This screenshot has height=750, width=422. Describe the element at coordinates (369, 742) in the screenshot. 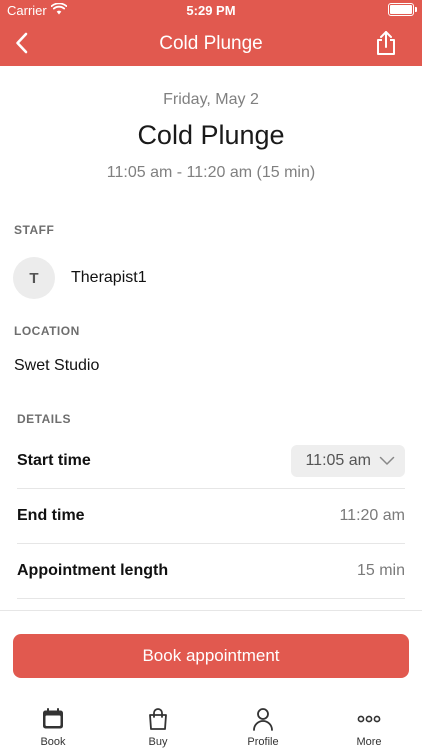

I see `tab-more-label: More` at that location.